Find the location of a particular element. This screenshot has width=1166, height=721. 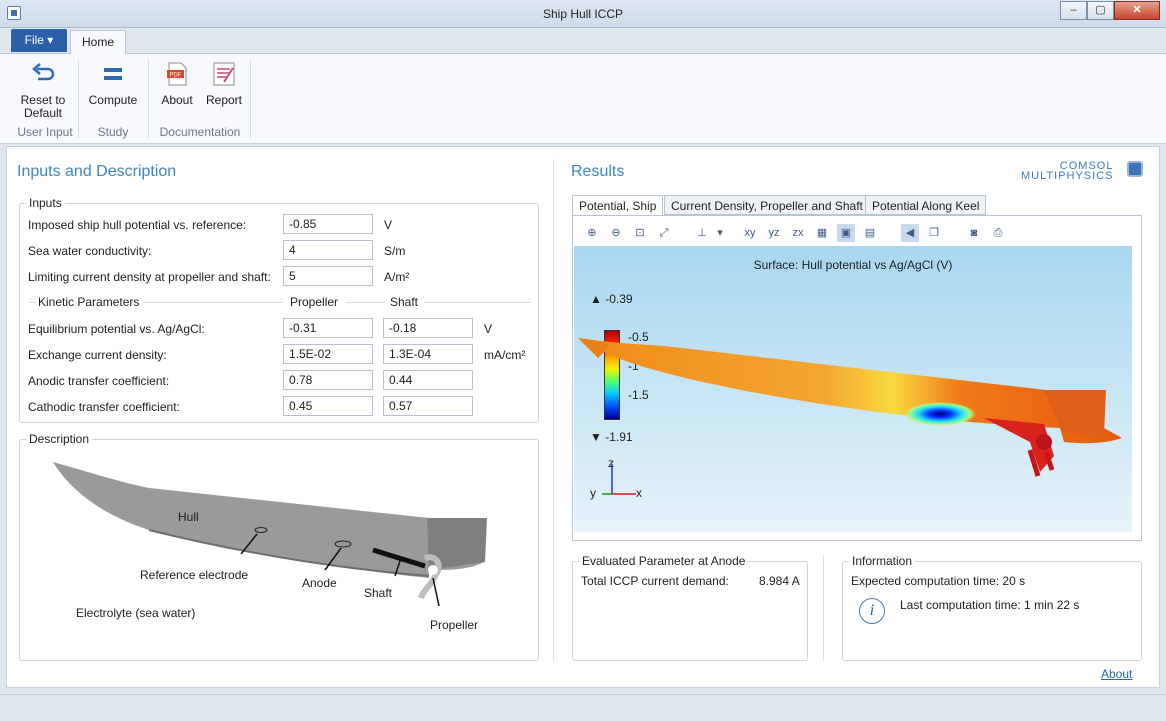

print-icon: ⎙ is located at coordinates (998, 233).